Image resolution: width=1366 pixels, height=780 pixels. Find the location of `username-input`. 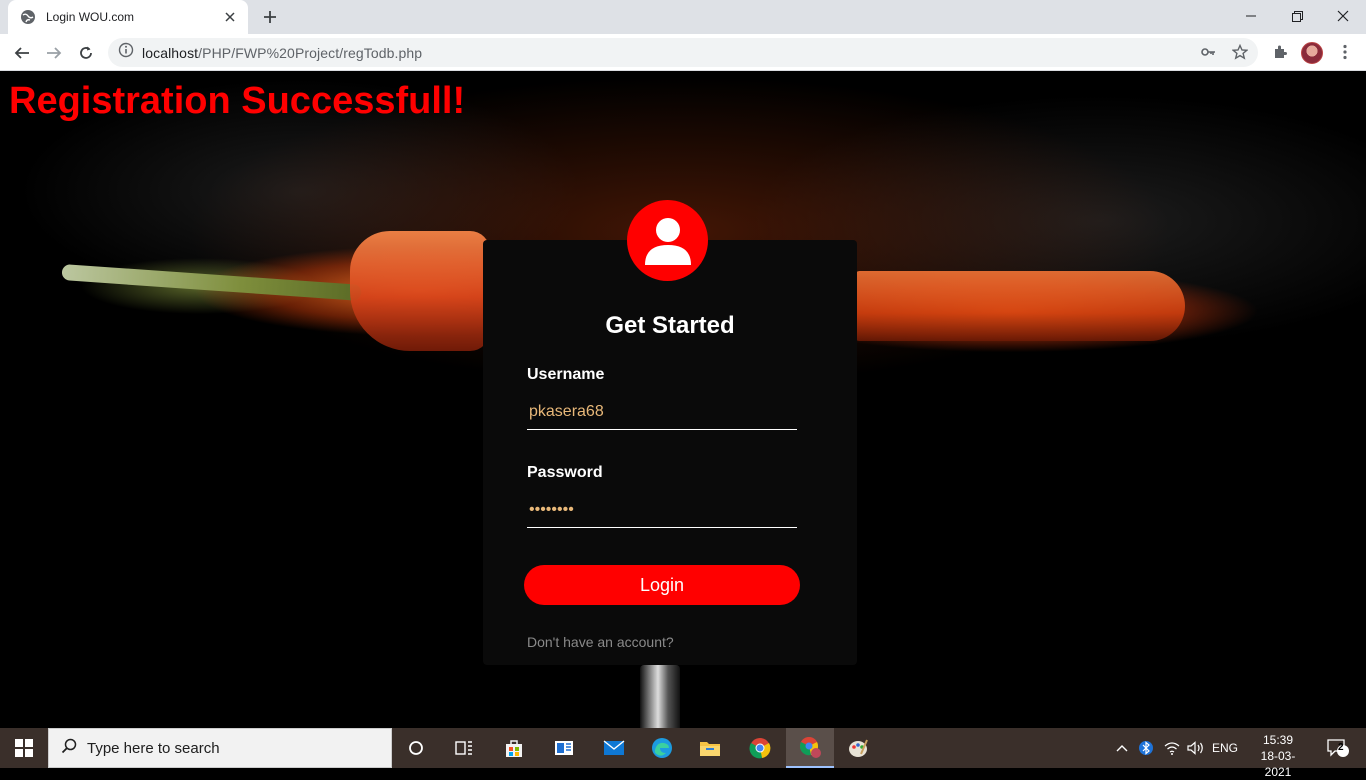

username-input is located at coordinates (662, 412).